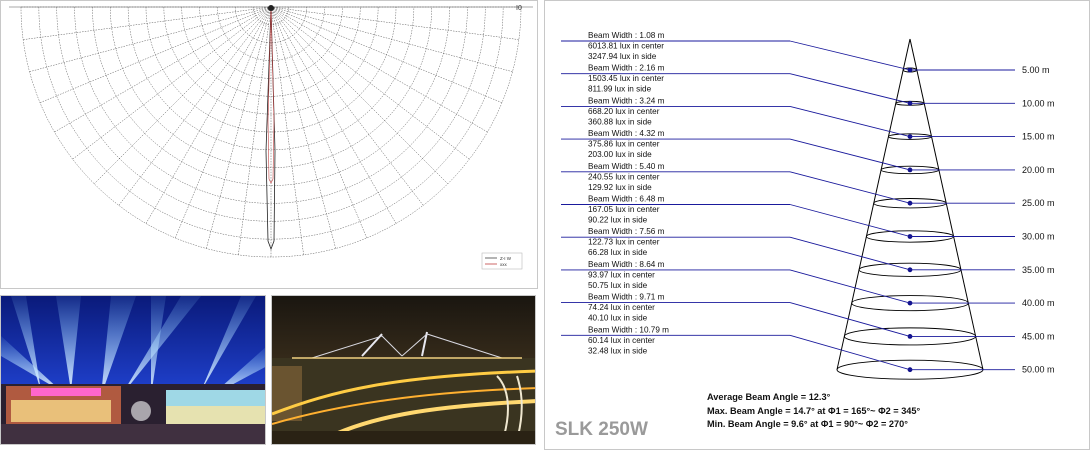  Describe the element at coordinates (624, 144) in the screenshot. I see `beam-info-line: 375.86 lux in center` at that location.